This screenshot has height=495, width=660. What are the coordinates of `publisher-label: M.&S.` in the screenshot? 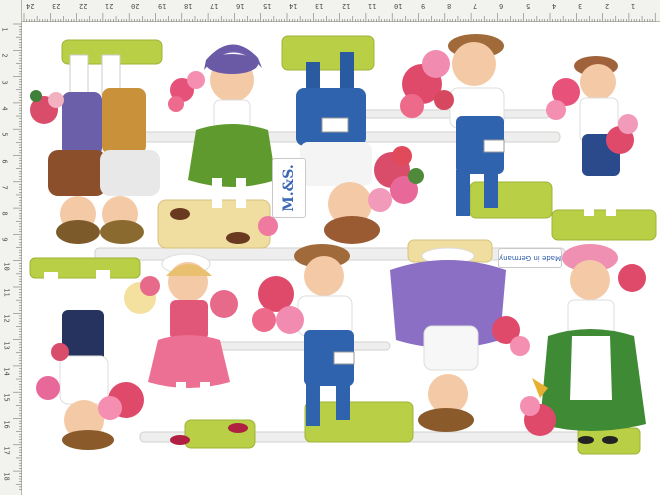 It's located at (289, 188).